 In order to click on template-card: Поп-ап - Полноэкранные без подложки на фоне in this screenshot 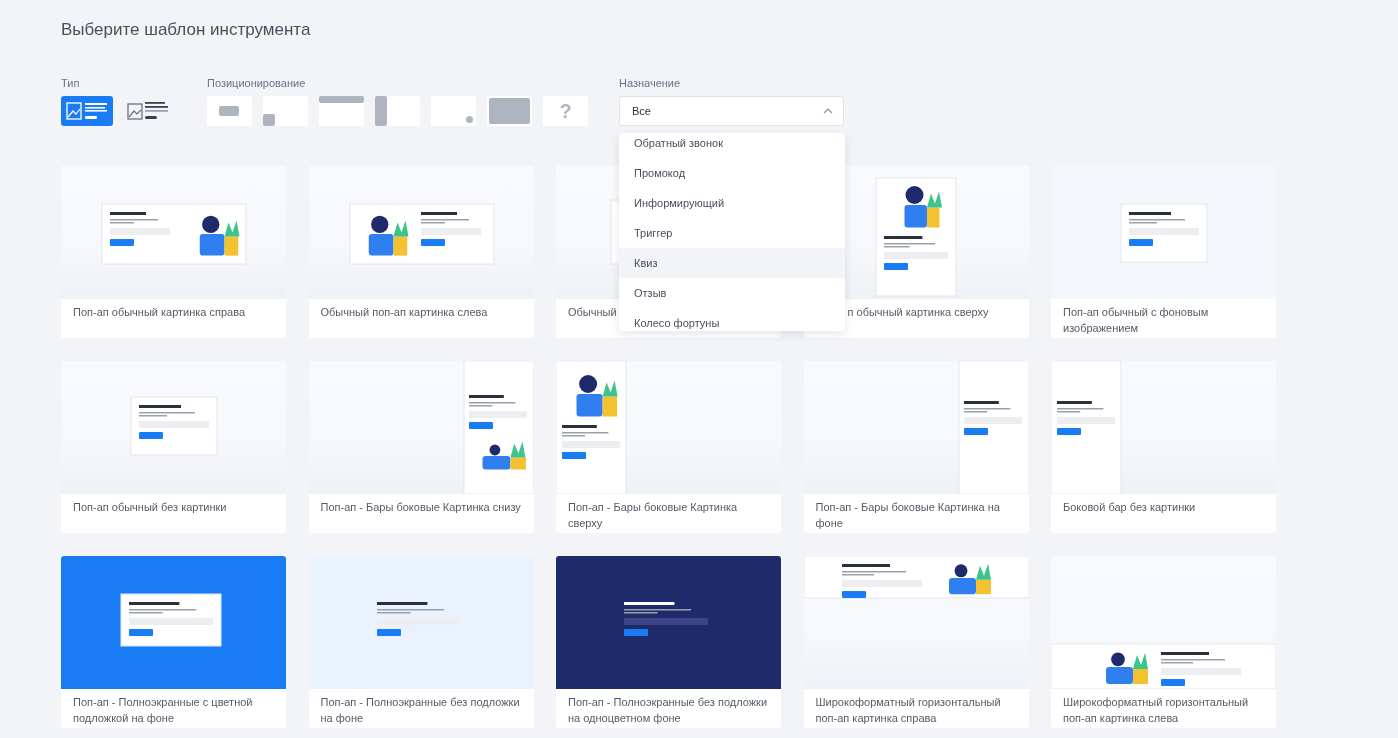, I will do `click(421, 642)`.